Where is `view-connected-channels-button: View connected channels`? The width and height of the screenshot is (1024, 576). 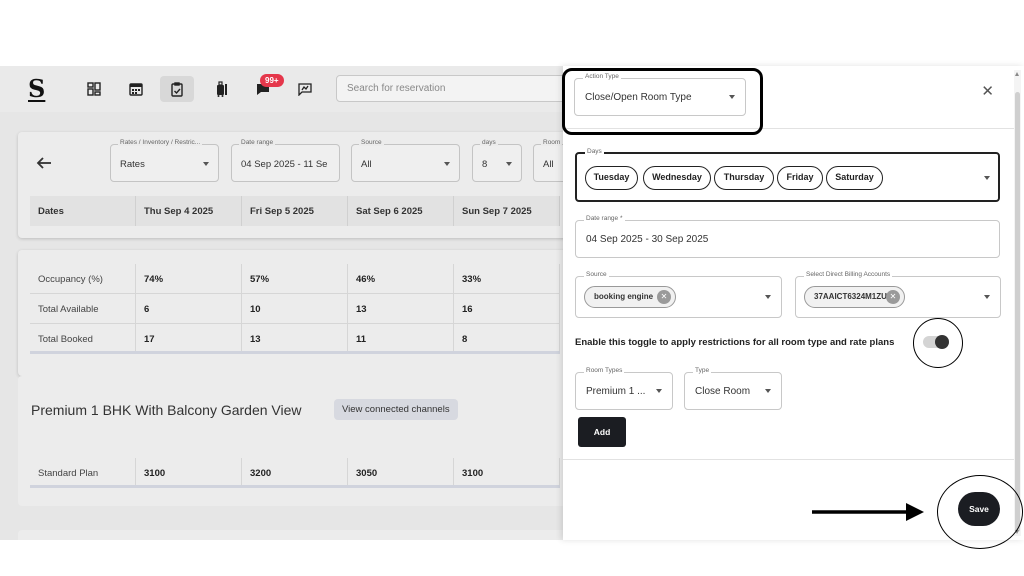 view-connected-channels-button: View connected channels is located at coordinates (396, 409).